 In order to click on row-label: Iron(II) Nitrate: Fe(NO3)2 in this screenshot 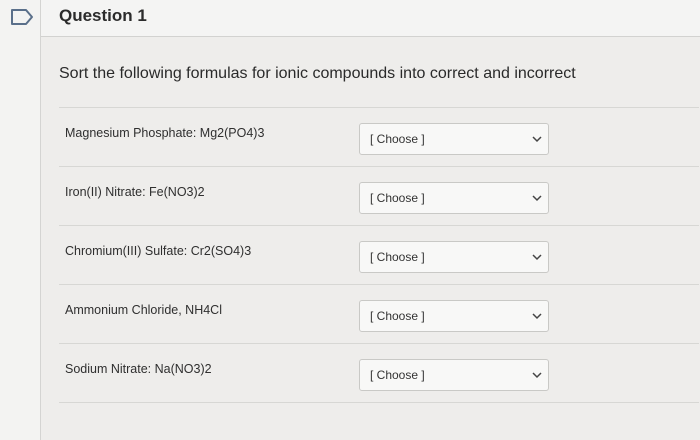, I will do `click(135, 192)`.